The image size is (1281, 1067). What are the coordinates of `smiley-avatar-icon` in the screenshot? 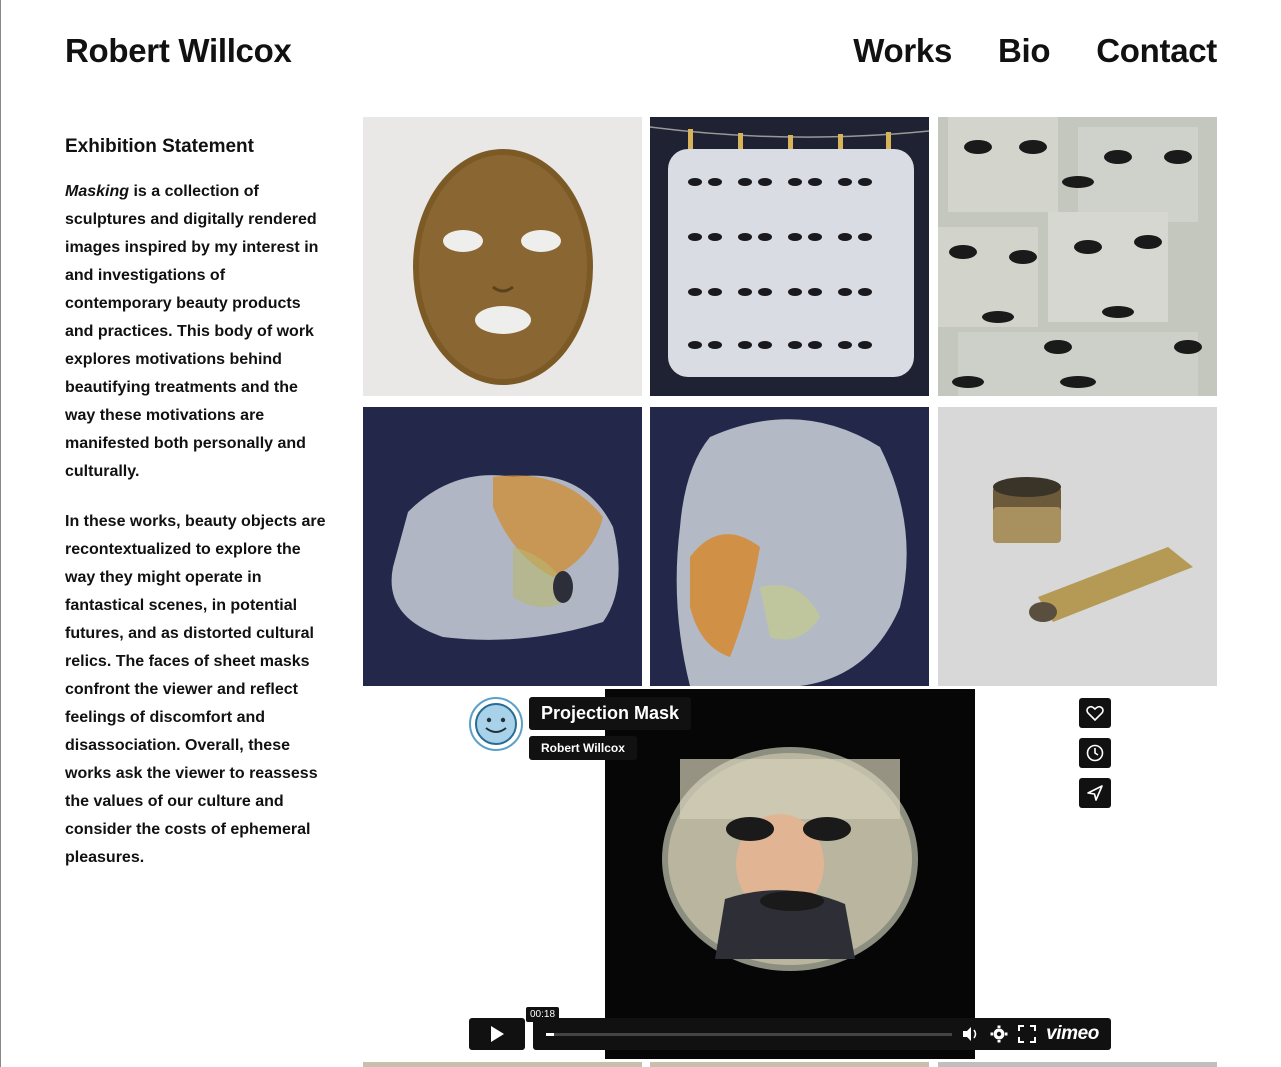 It's located at (496, 724).